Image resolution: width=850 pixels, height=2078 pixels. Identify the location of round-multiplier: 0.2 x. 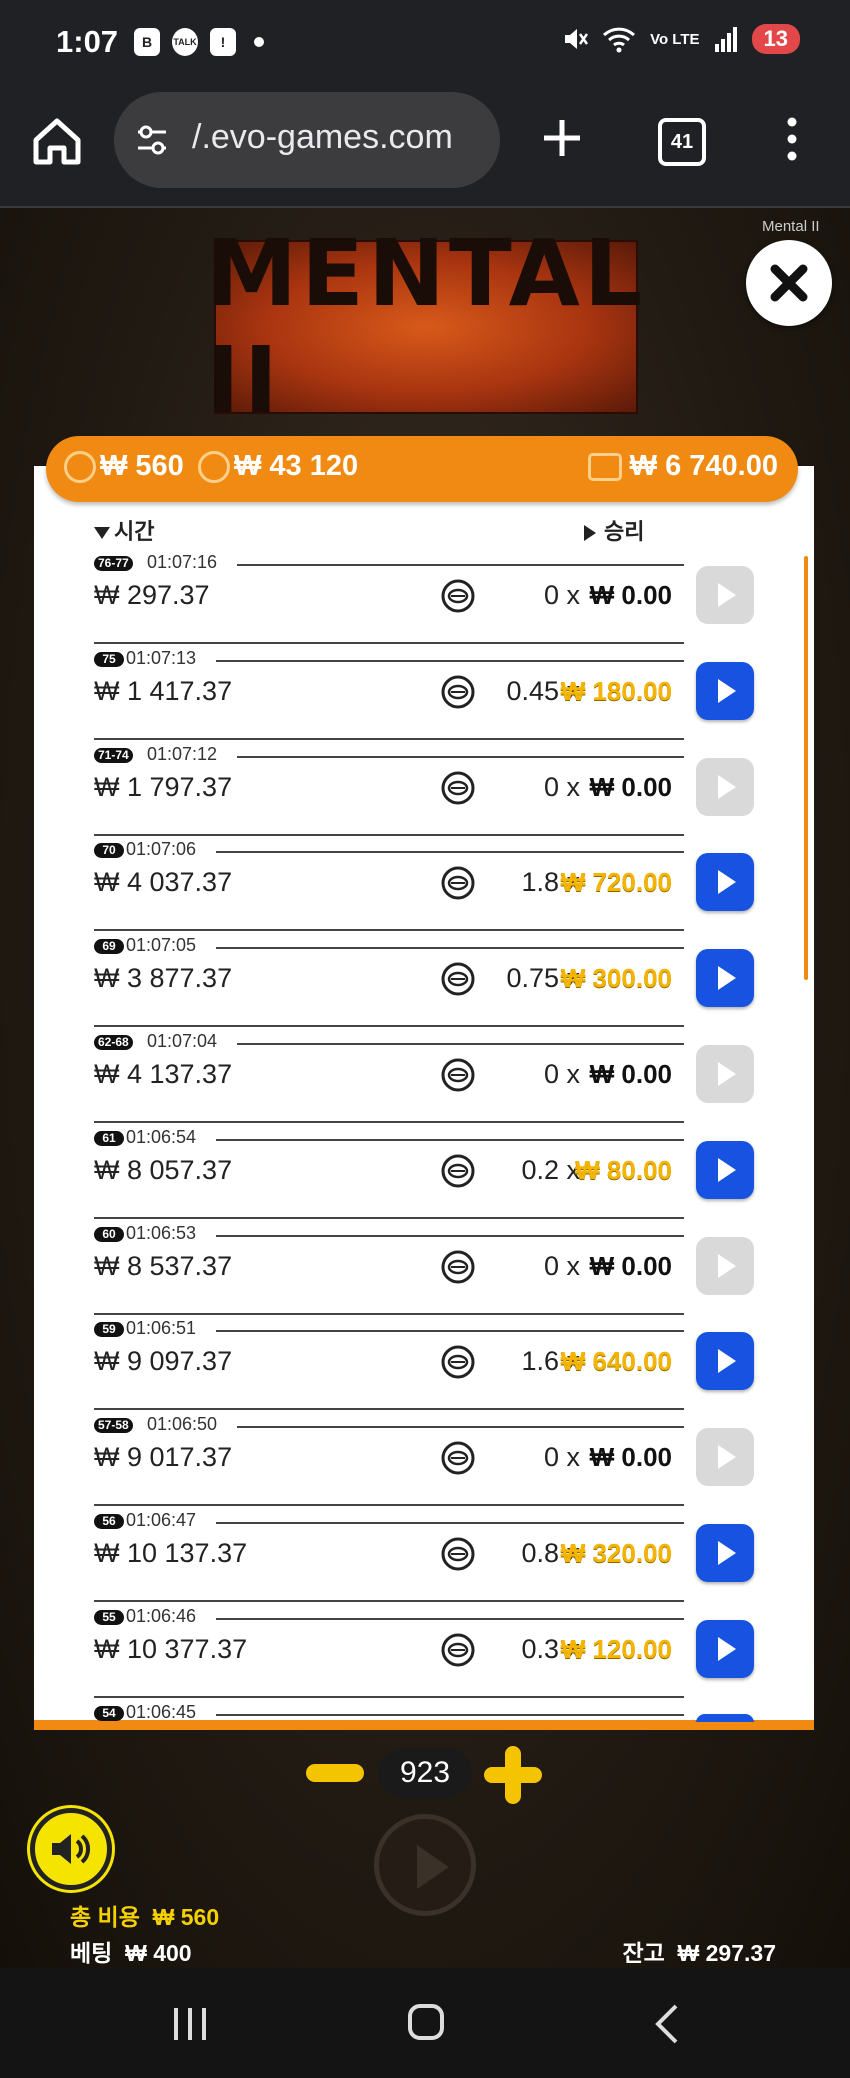
(550, 1169).